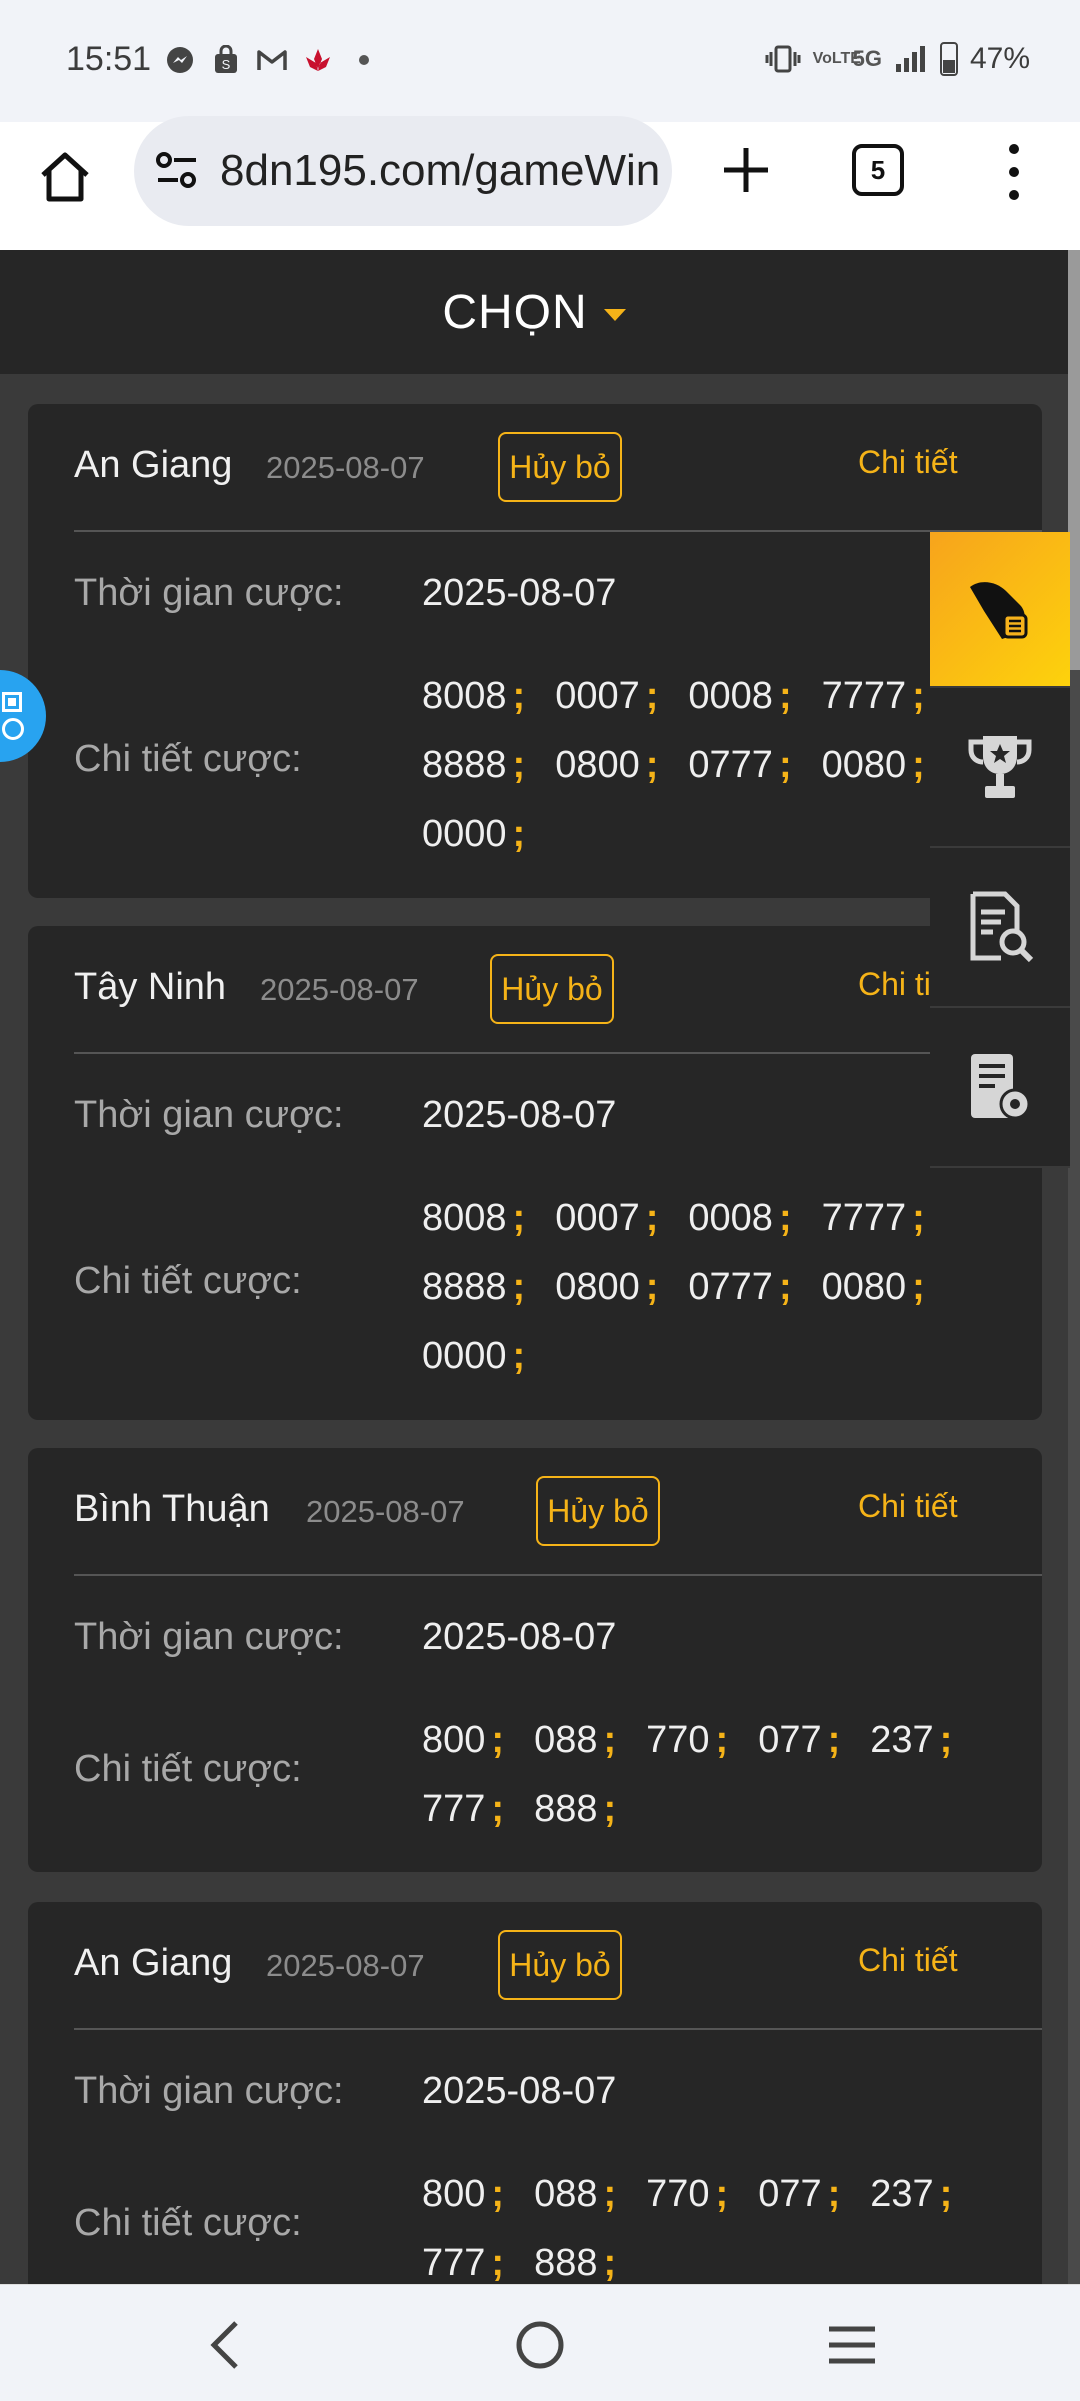 The image size is (1080, 2401). I want to click on home-nav-button, so click(540, 2345).